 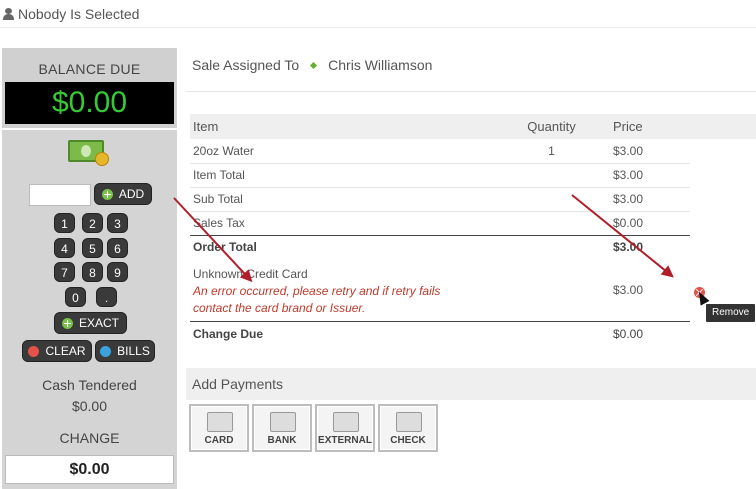 I want to click on check-payment-button: CHECK, so click(x=408, y=428).